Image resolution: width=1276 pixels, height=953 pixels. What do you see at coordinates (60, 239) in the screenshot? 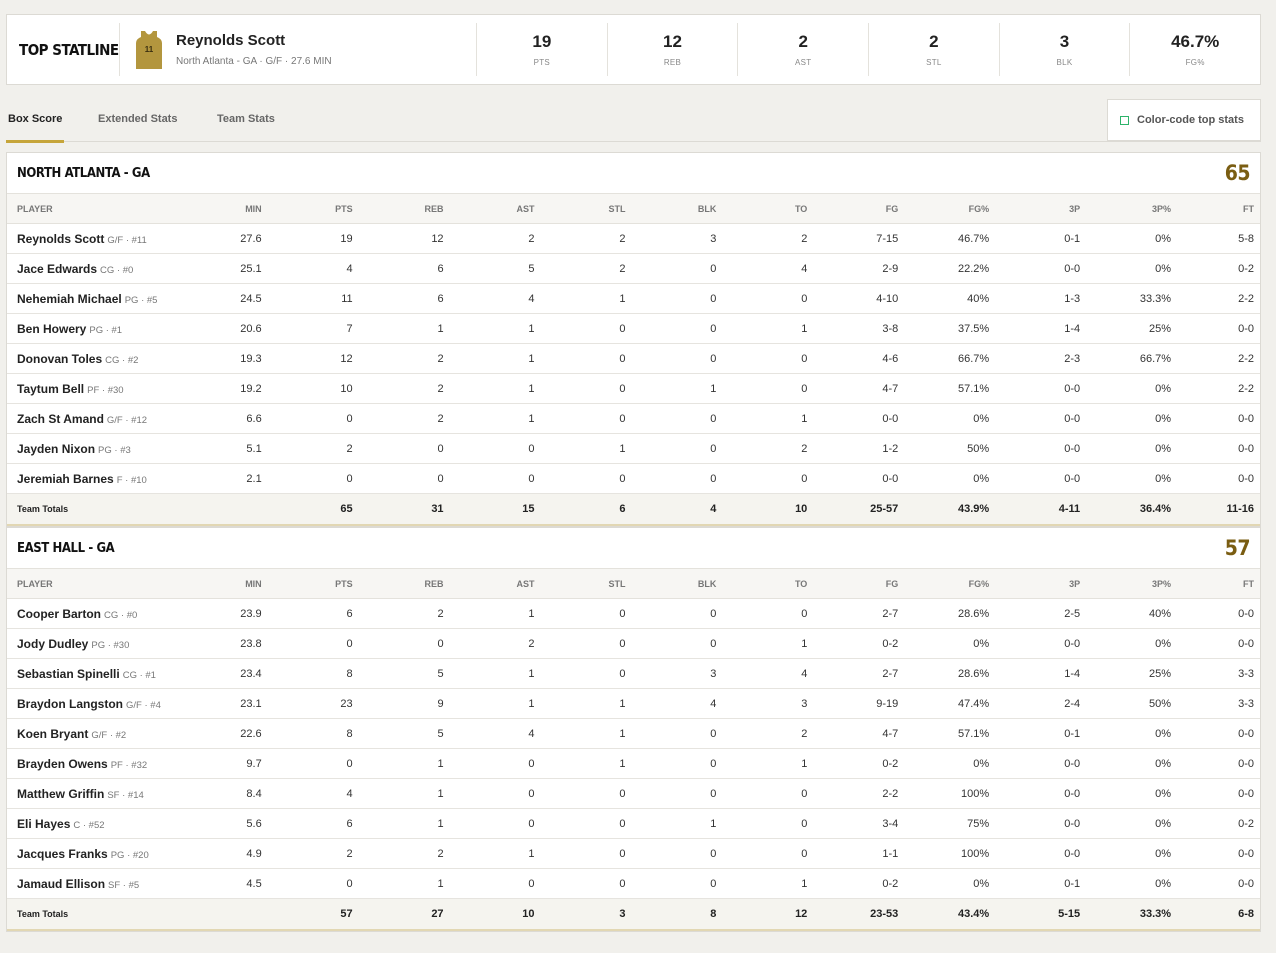
I see `player-name-link: Reynolds Scott` at bounding box center [60, 239].